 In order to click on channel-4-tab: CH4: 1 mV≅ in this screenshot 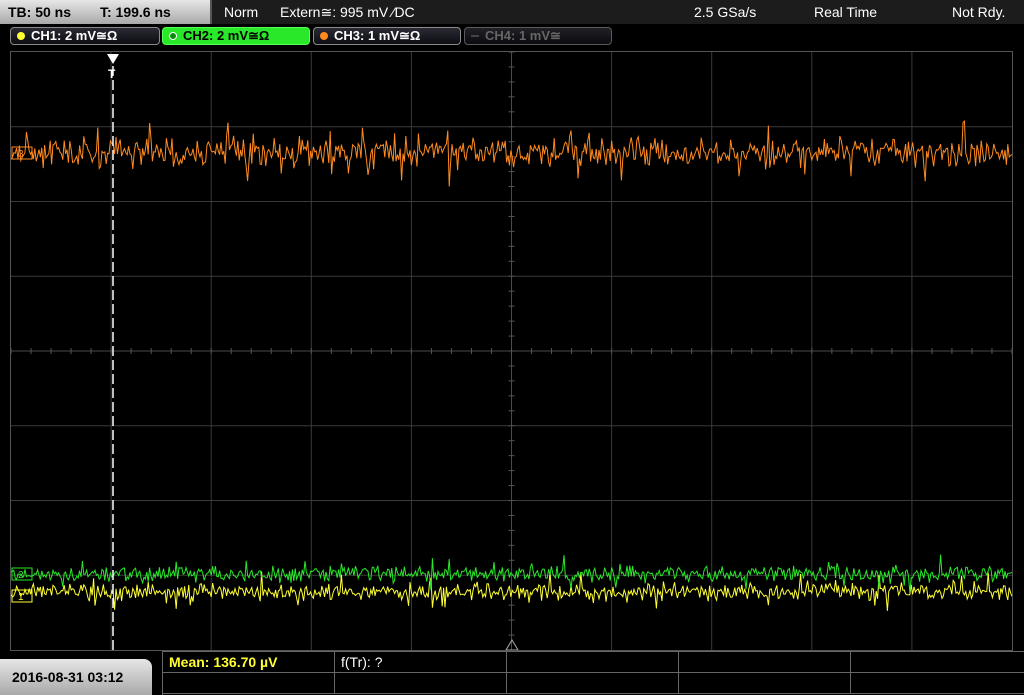, I will do `click(538, 36)`.